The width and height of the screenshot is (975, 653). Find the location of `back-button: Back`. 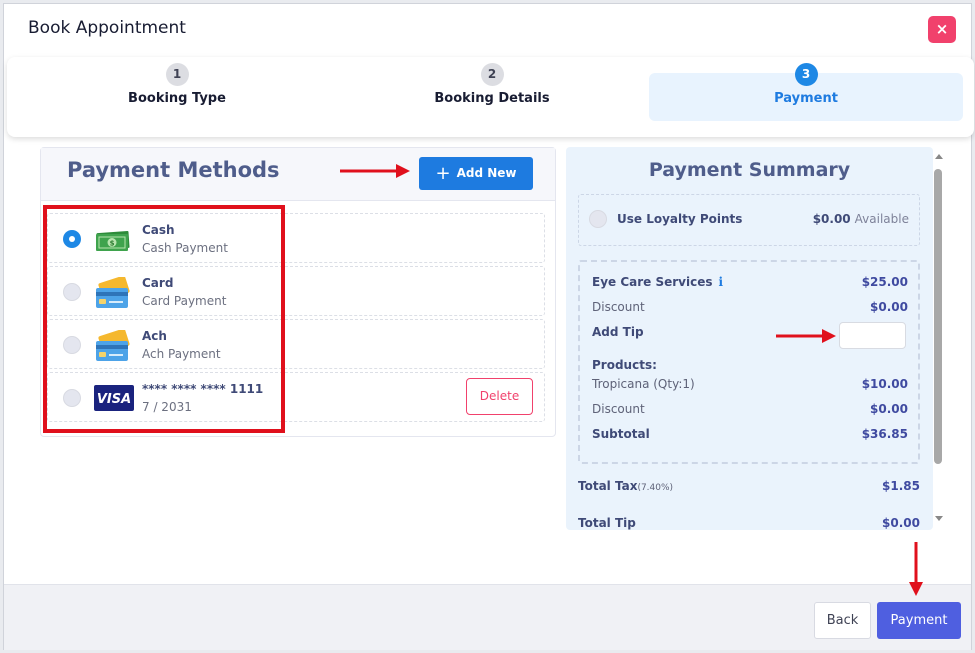

back-button: Back is located at coordinates (842, 620).